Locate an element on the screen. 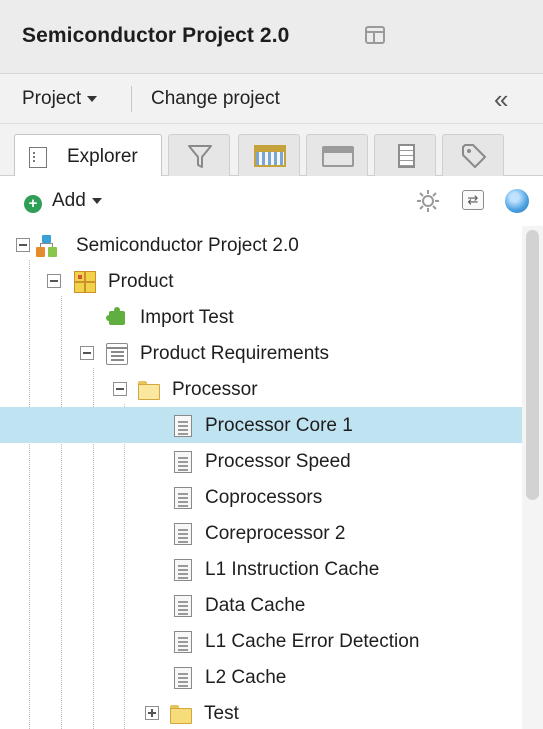  tree-node-label: Processor Speed is located at coordinates (278, 461).